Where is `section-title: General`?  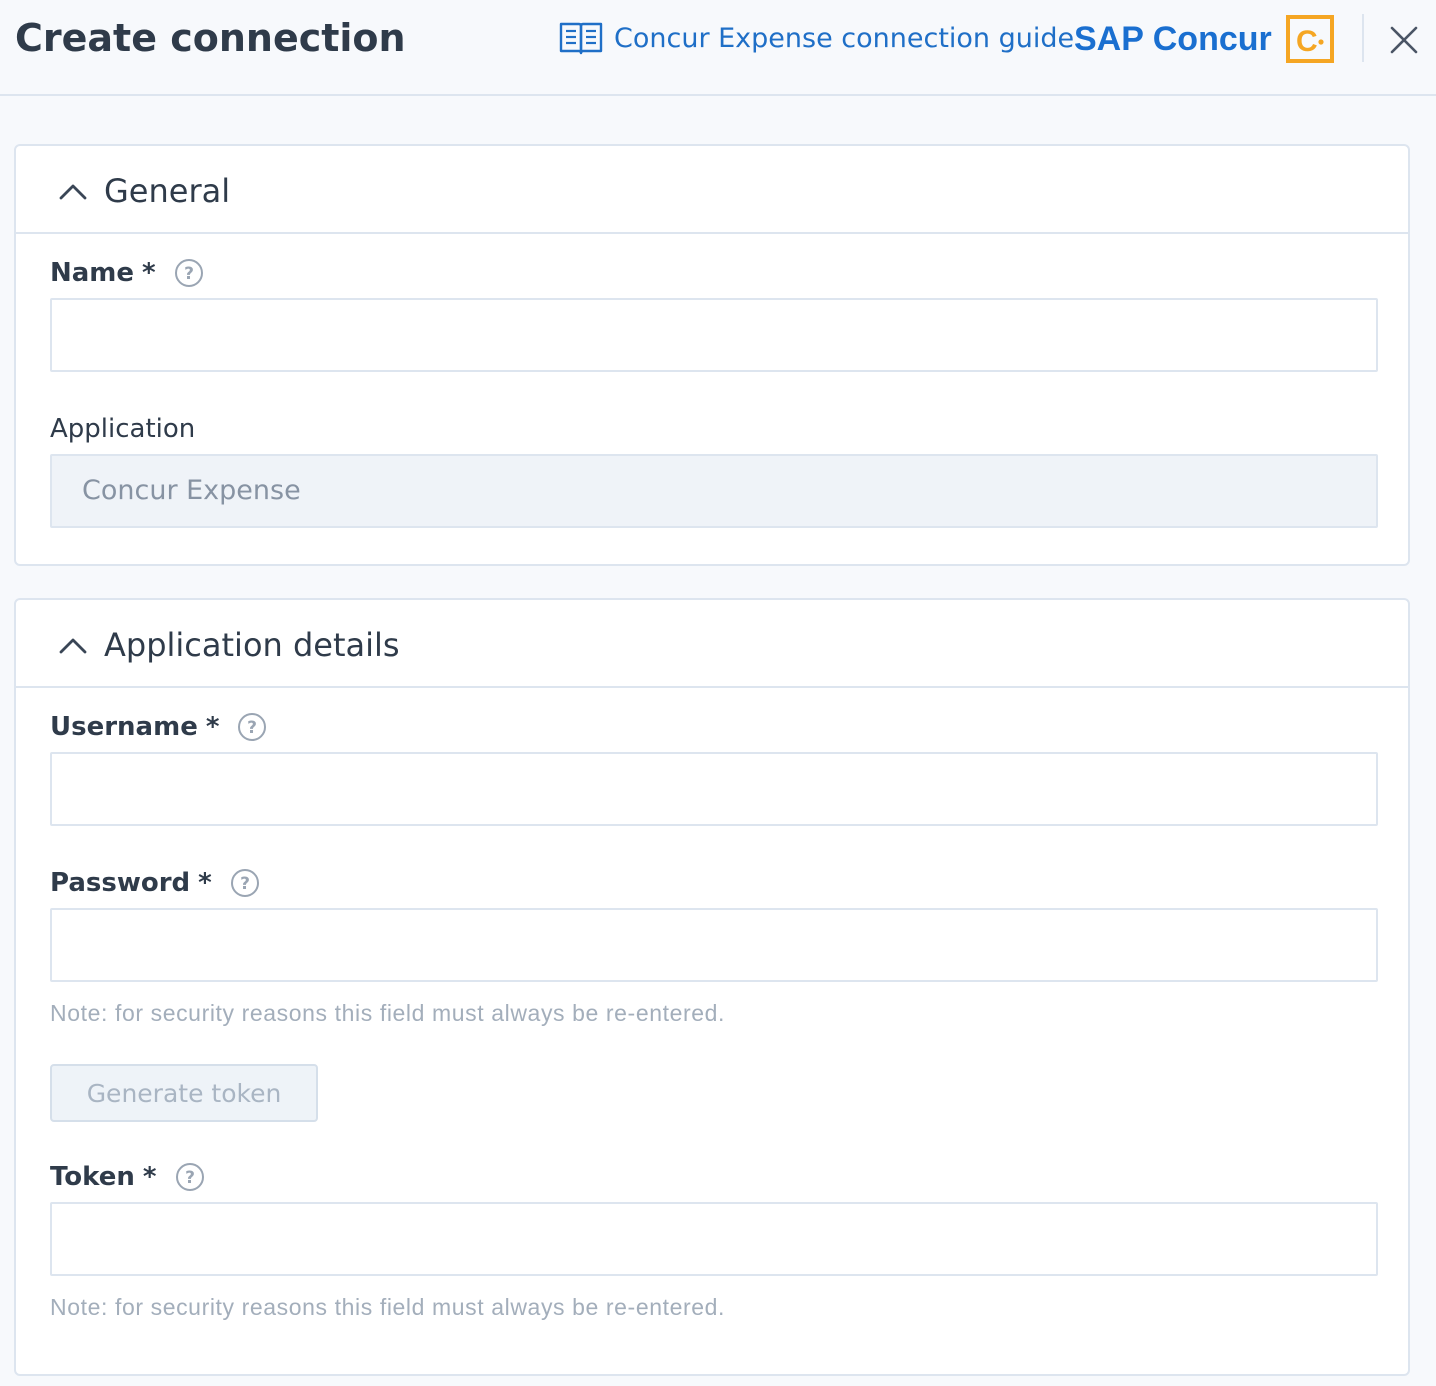
section-title: General is located at coordinates (167, 191).